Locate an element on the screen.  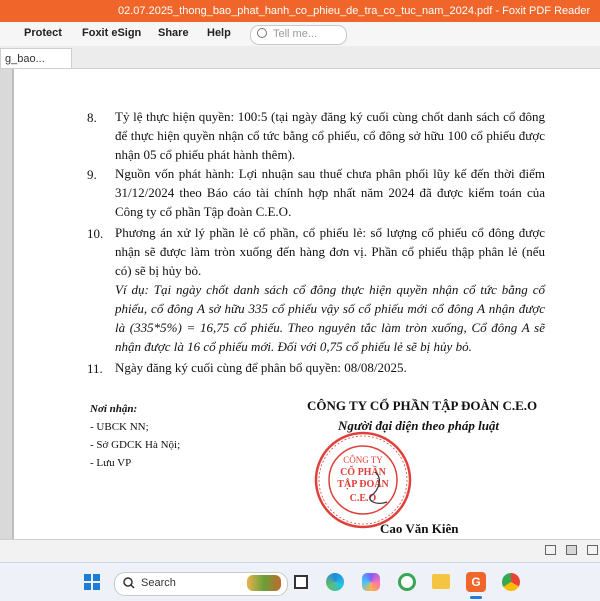
menu-share: Share is located at coordinates (173, 33).